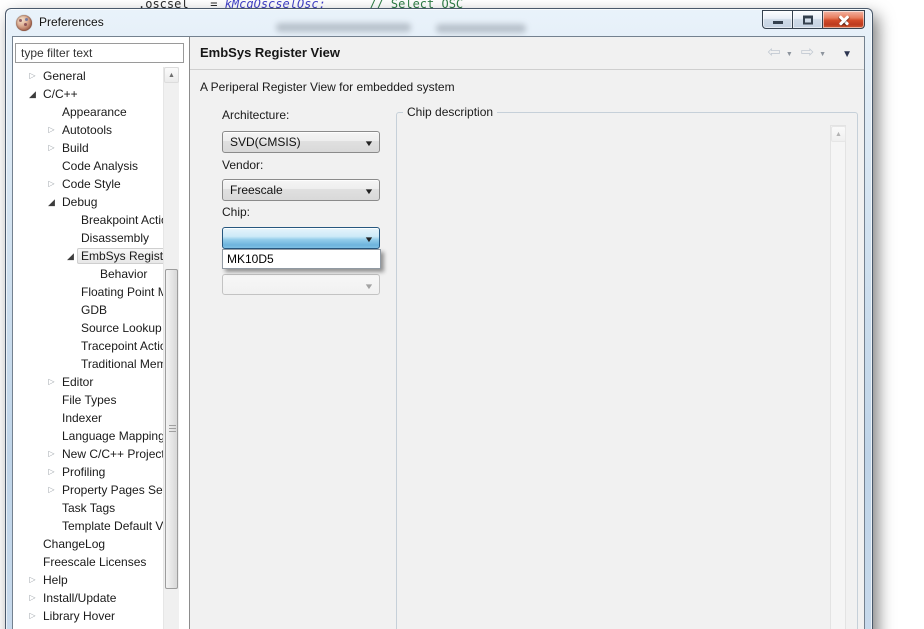 This screenshot has width=924, height=629. I want to click on tree-item-label: Code Style, so click(91, 184).